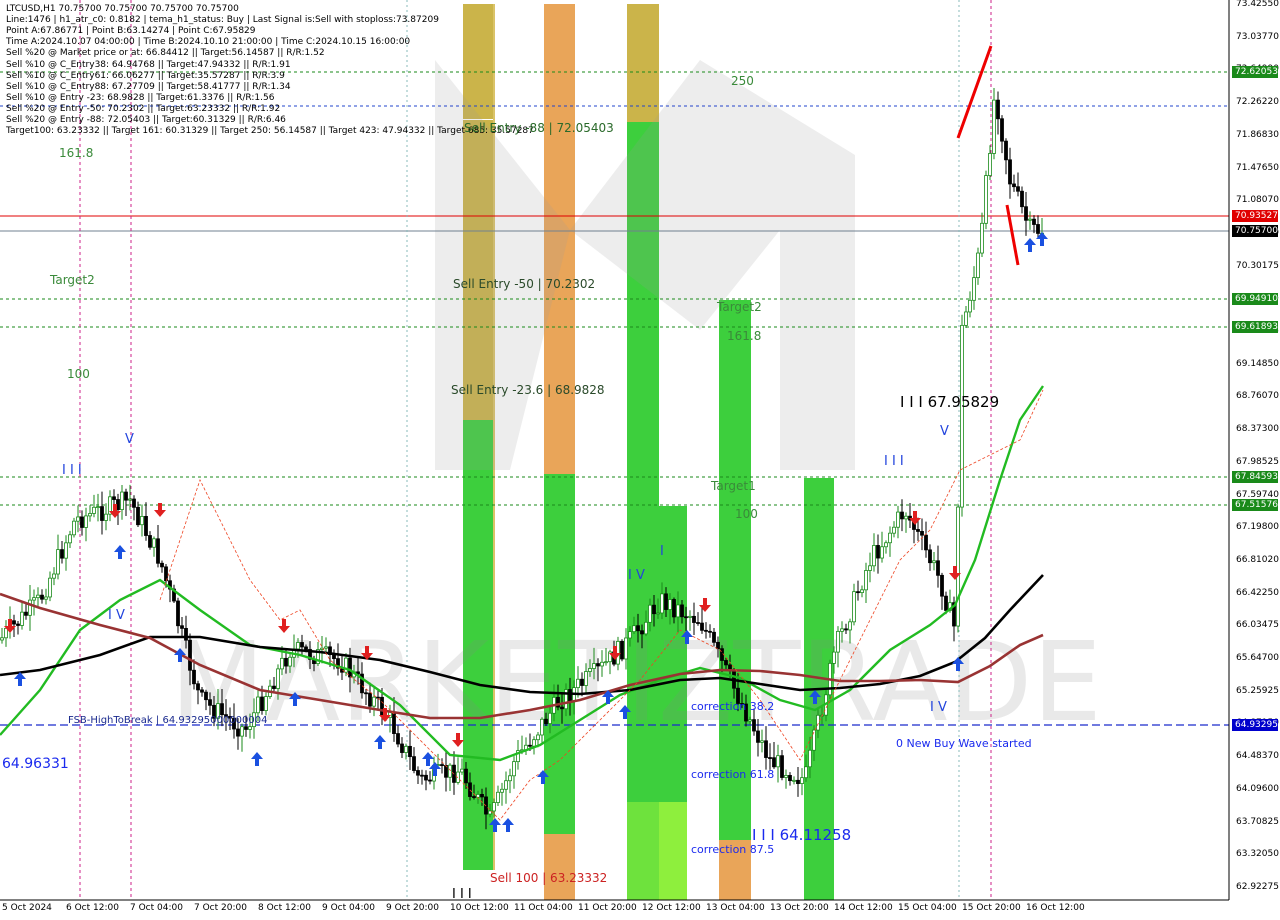 This screenshot has width=1280, height=920. Describe the element at coordinates (1257, 200) in the screenshot. I see `price-tick-label: 71.08070` at that location.